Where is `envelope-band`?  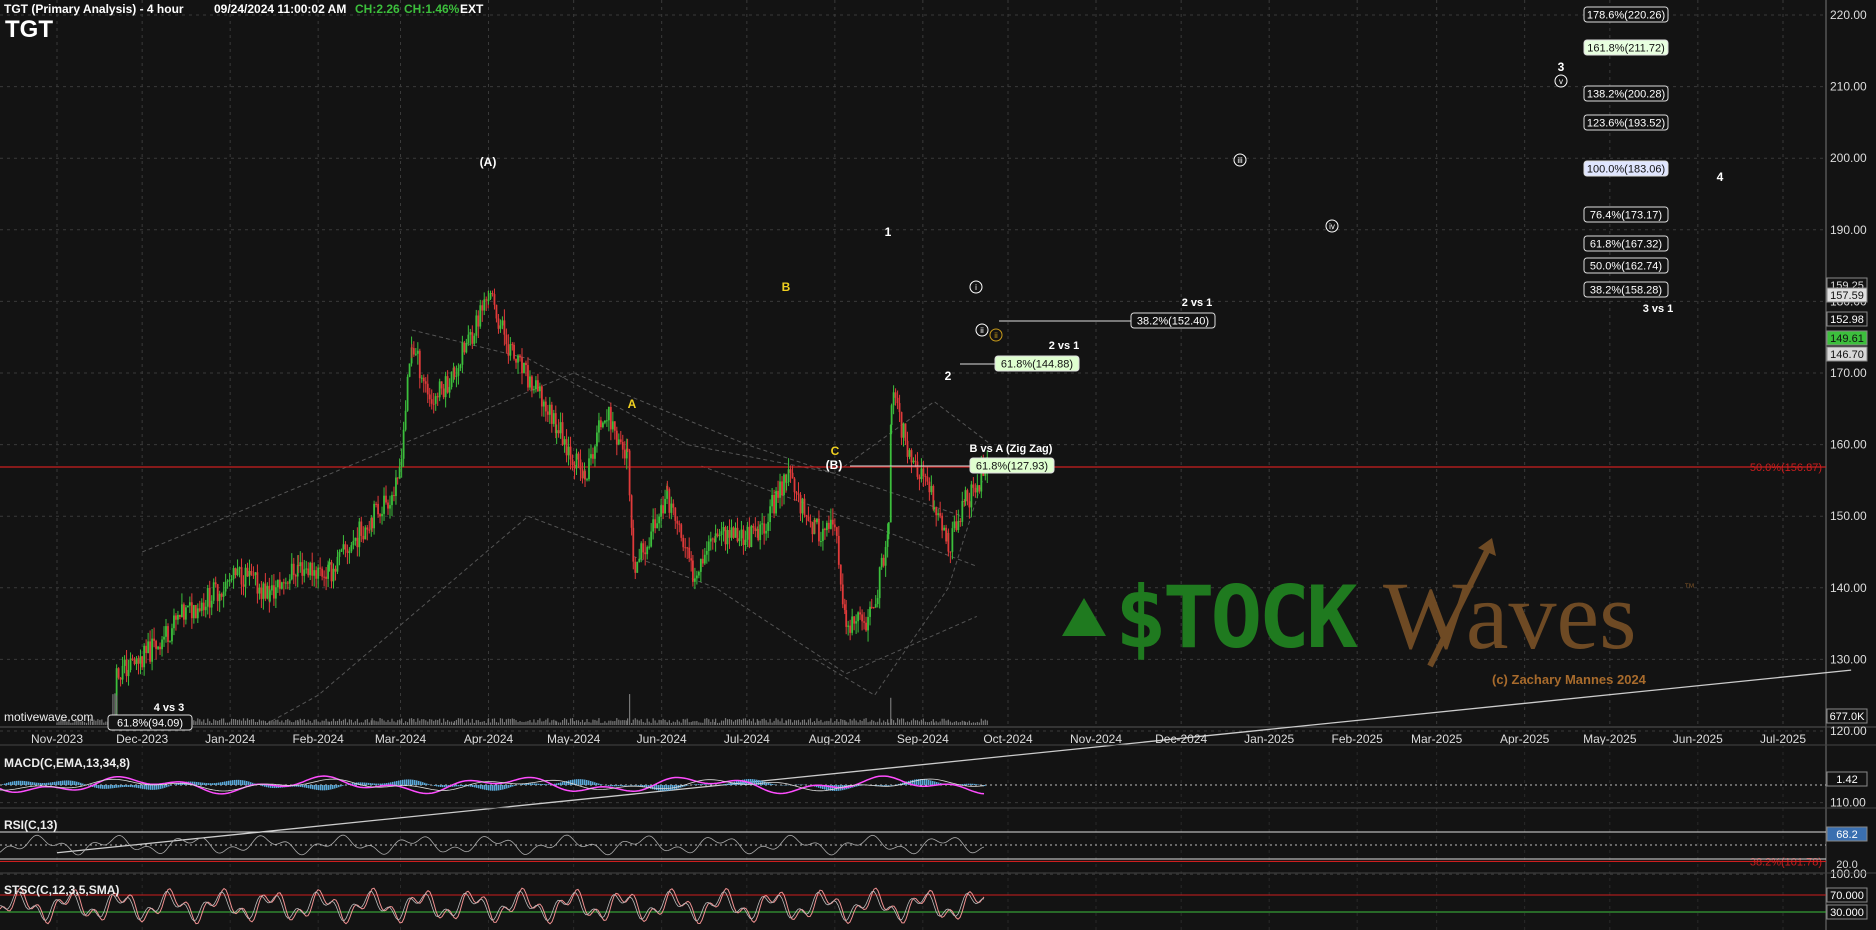
envelope-band is located at coordinates (701, 401).